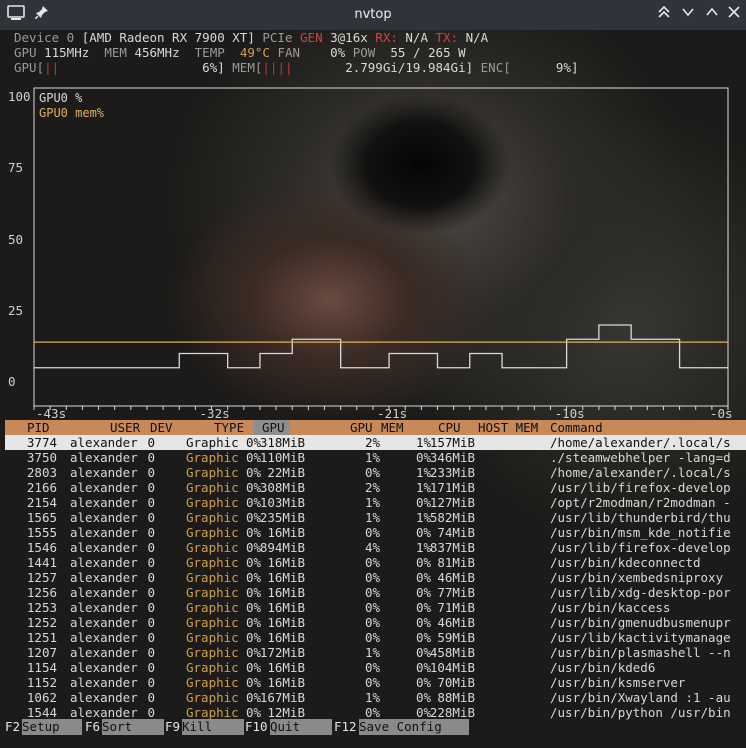  What do you see at coordinates (664, 15) in the screenshot?
I see `keep-above-icon` at bounding box center [664, 15].